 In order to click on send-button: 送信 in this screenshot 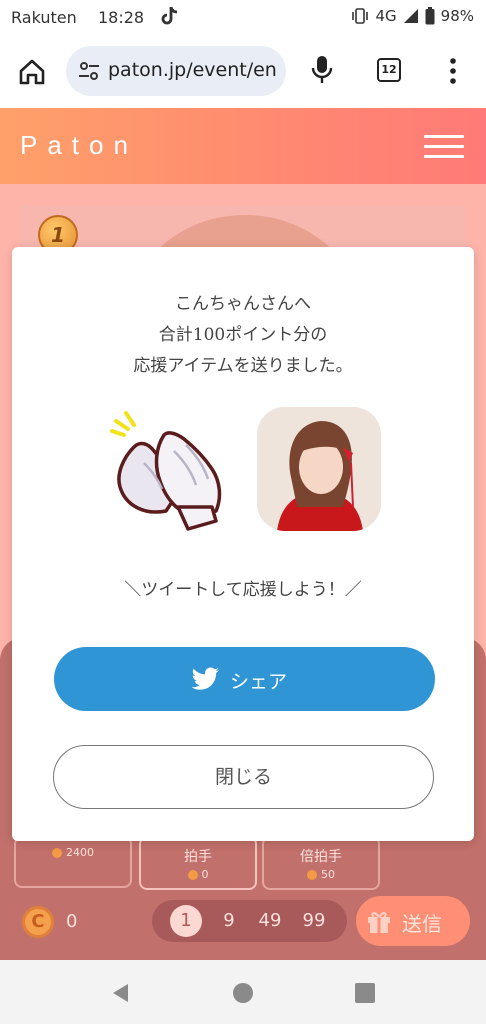, I will do `click(413, 921)`.